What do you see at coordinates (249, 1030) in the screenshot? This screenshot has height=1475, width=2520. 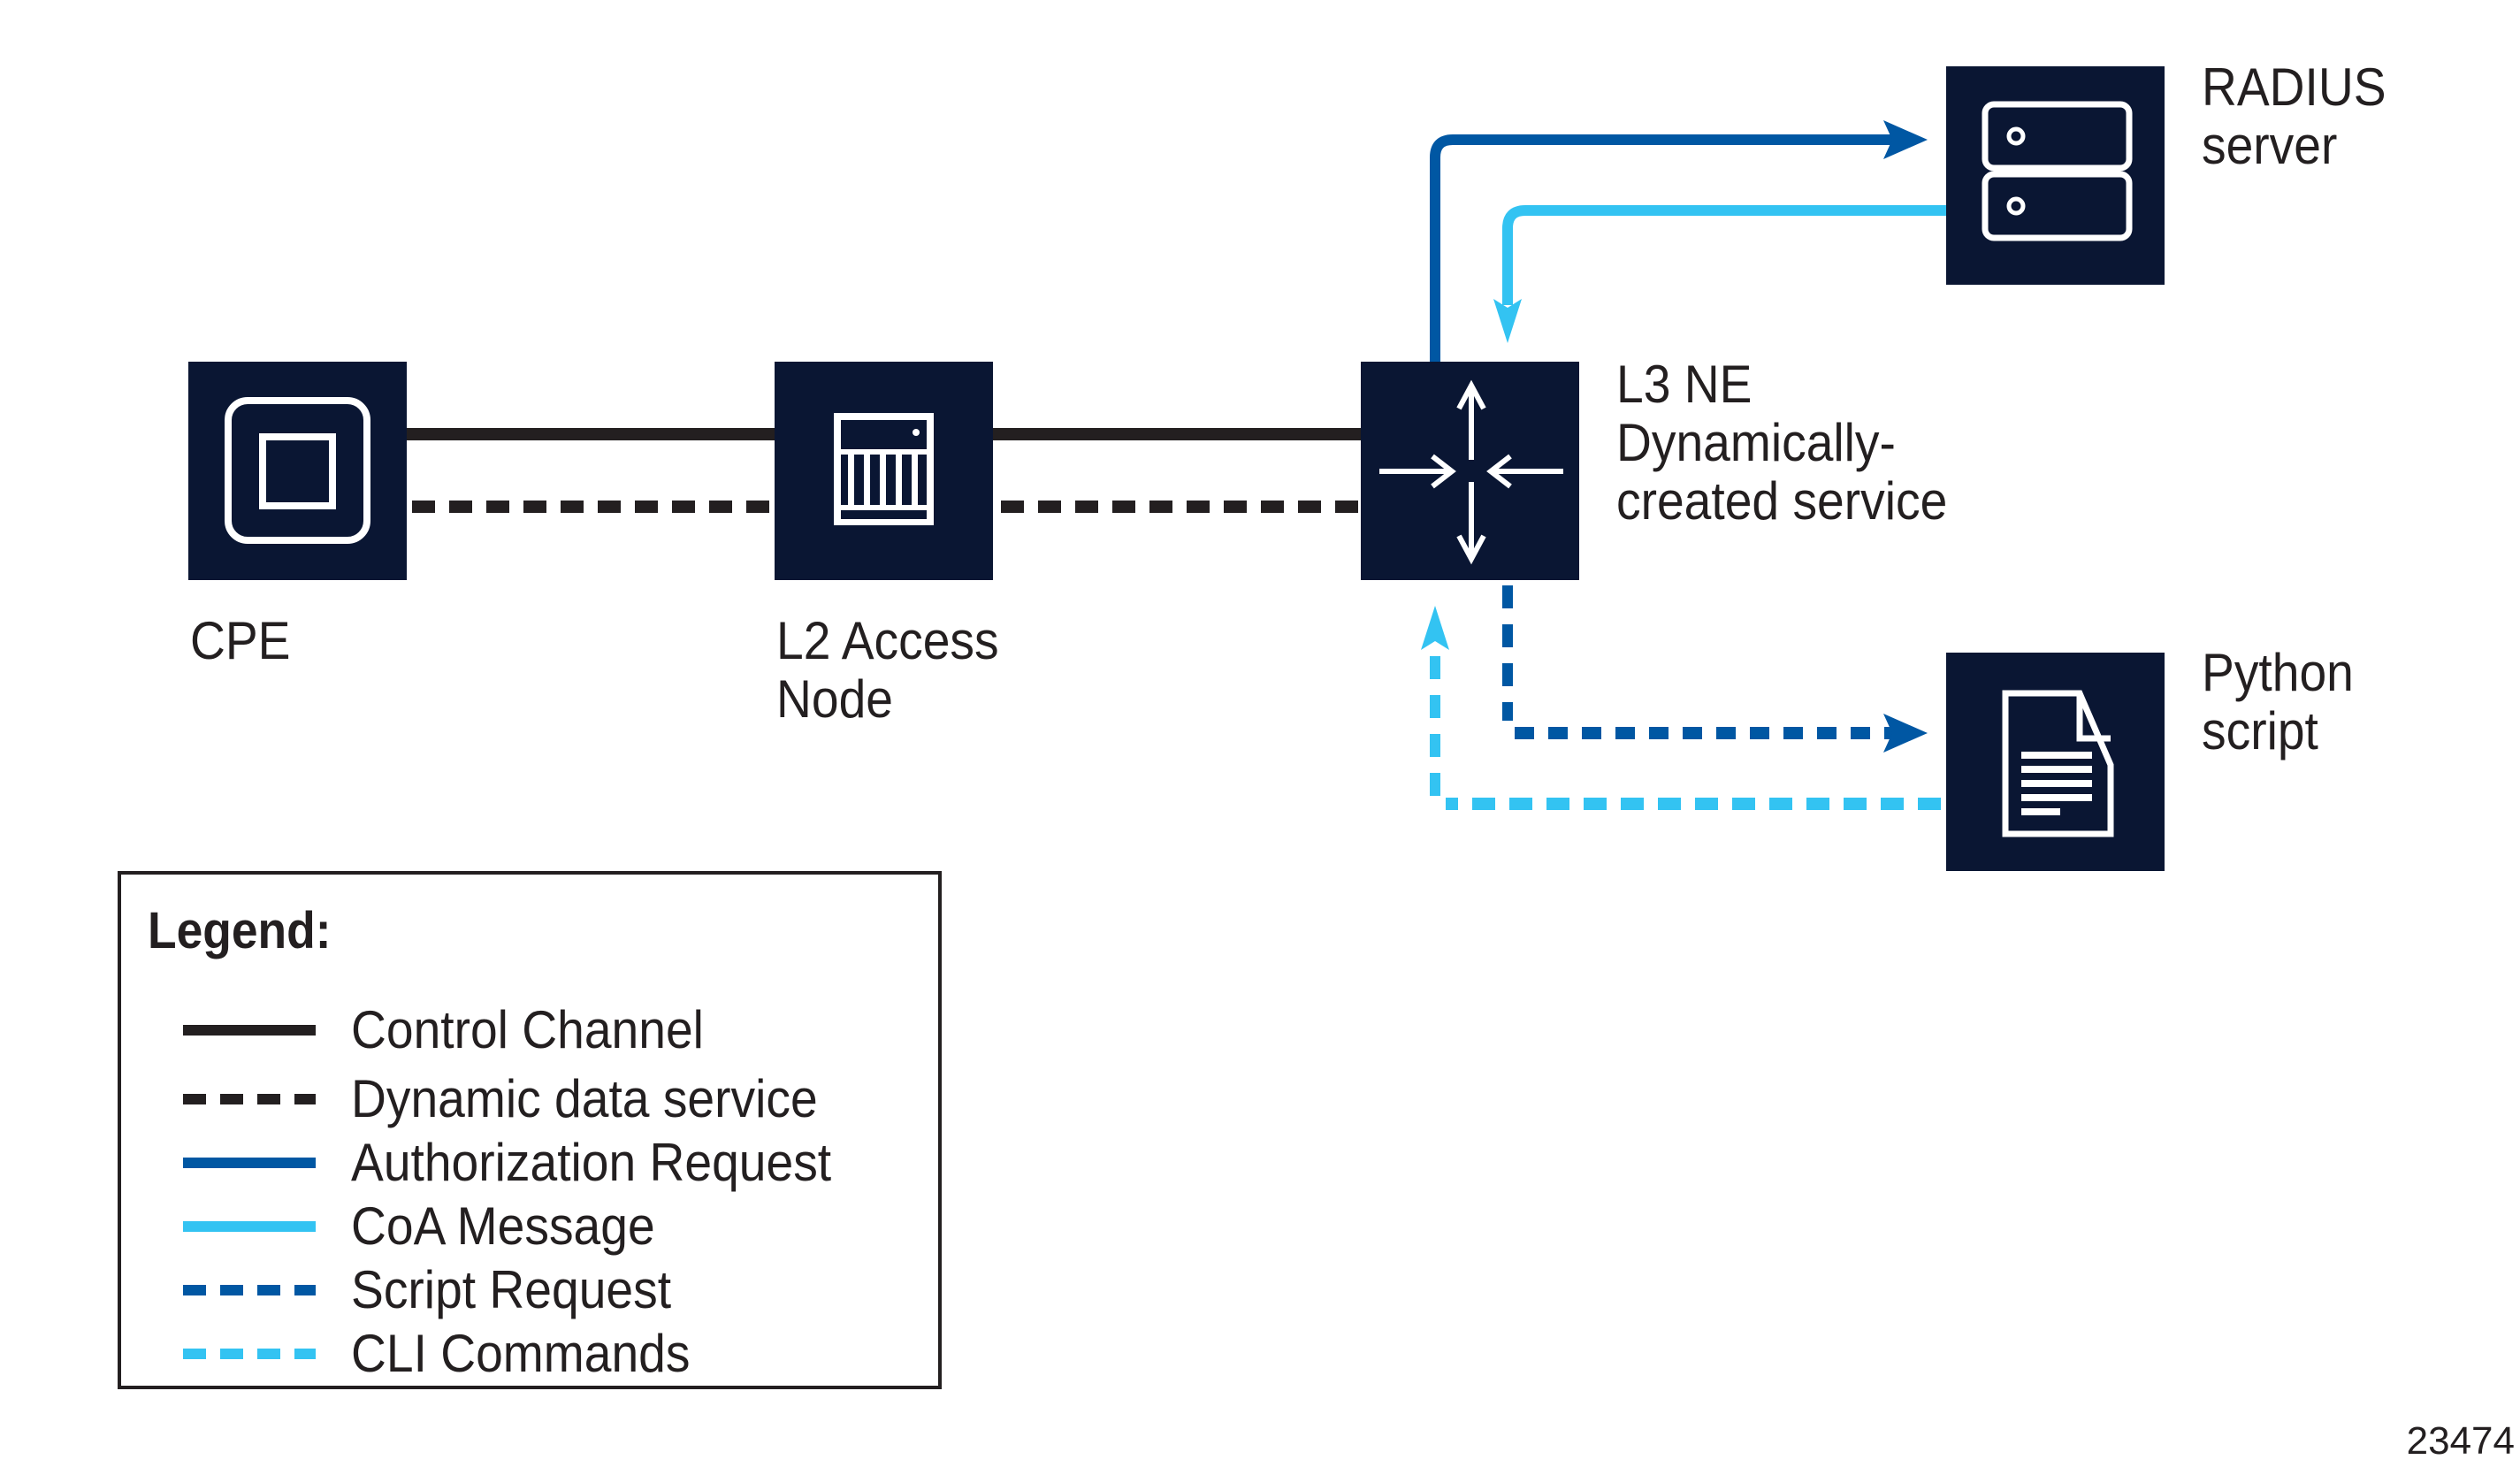 I see `legend-swatch-solid-black` at bounding box center [249, 1030].